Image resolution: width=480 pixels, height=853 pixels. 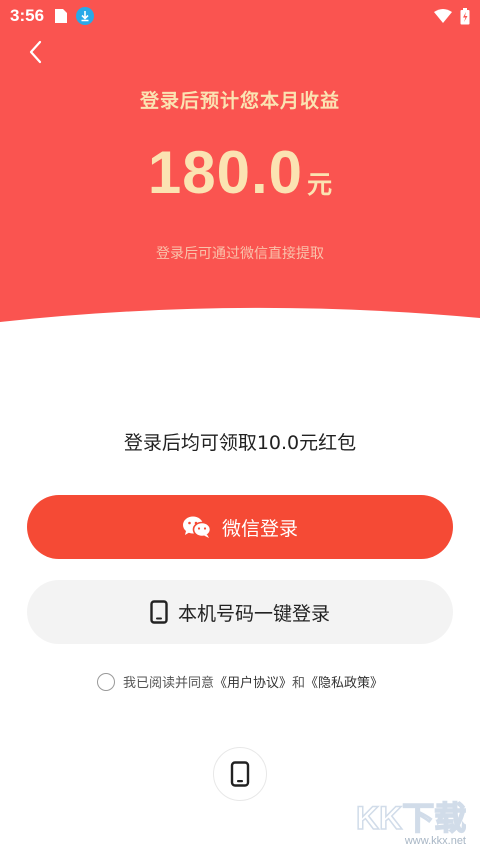 I want to click on status-bar: 3:56, so click(x=240, y=16).